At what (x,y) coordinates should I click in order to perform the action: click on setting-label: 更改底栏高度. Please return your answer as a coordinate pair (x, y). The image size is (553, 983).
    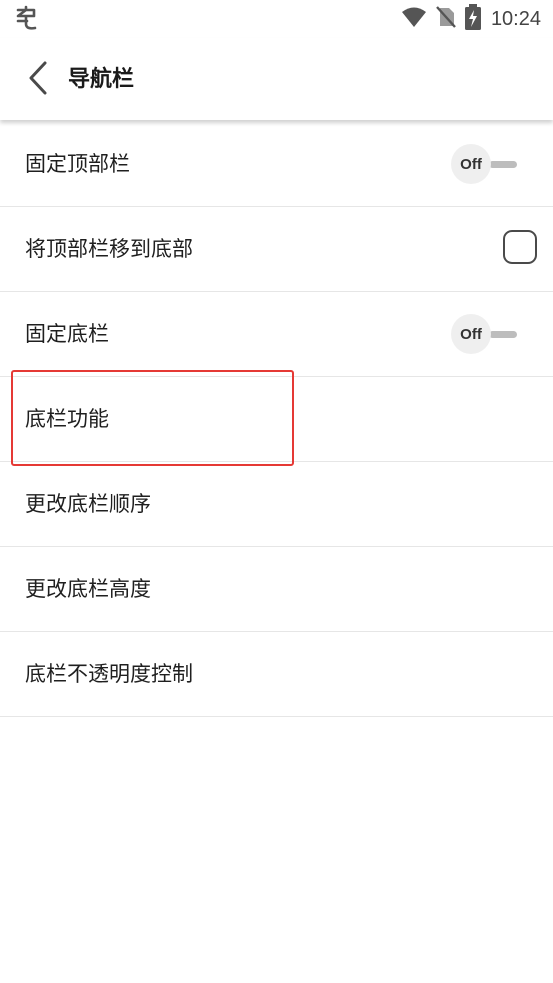
    Looking at the image, I should click on (88, 589).